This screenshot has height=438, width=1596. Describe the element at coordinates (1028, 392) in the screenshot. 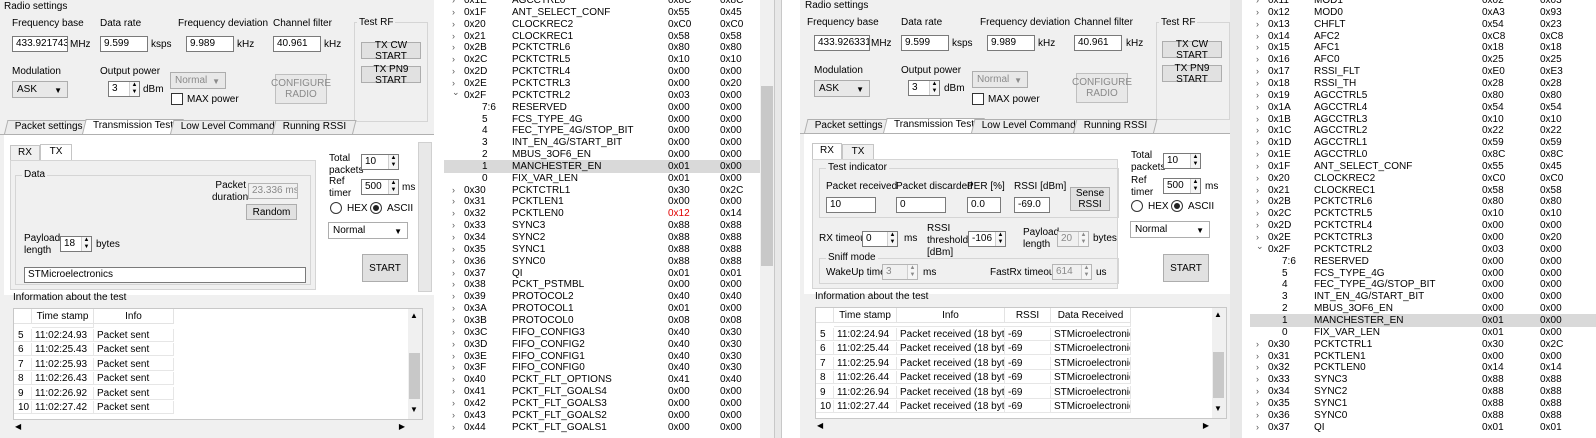

I see `grid-cell: -69` at that location.